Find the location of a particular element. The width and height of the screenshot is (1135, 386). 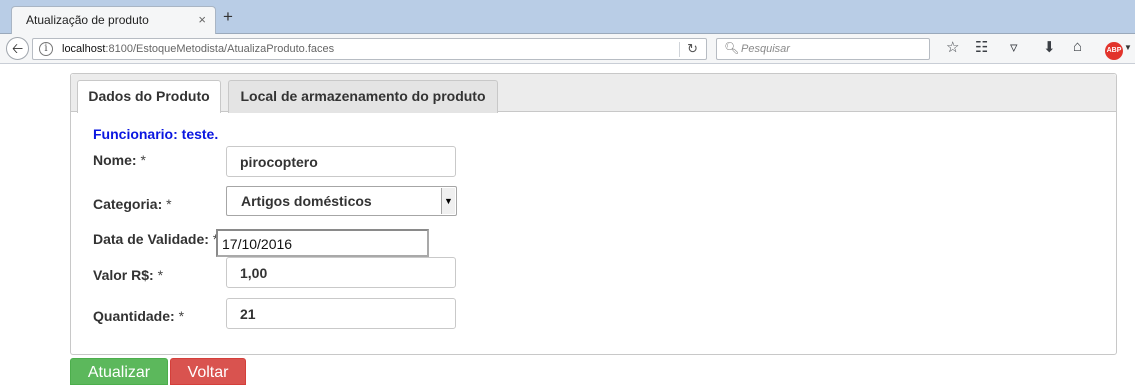

validity-date-input: 17/10/2016 is located at coordinates (322, 243).